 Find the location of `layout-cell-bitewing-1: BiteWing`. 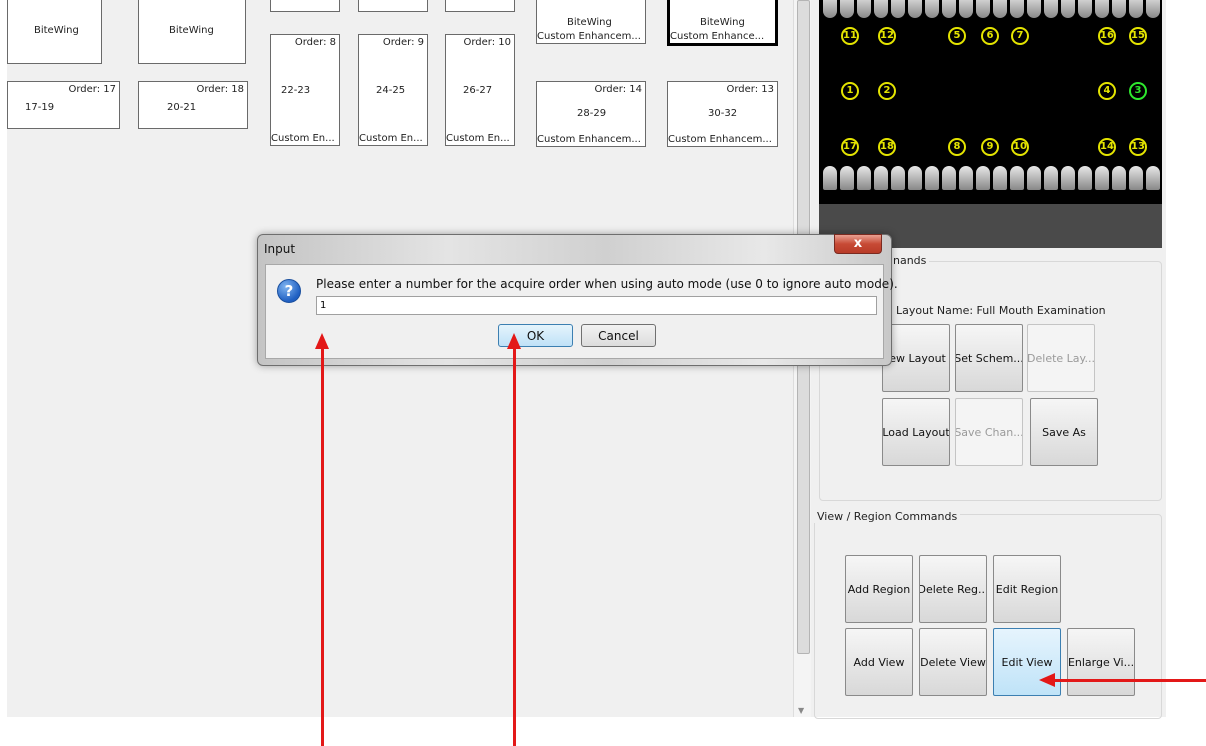

layout-cell-bitewing-1: BiteWing is located at coordinates (54, 32).